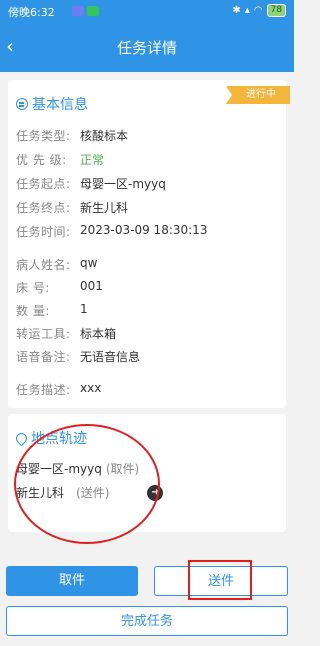 This screenshot has width=320, height=646. I want to click on row-label: 任务描述:, so click(43, 390).